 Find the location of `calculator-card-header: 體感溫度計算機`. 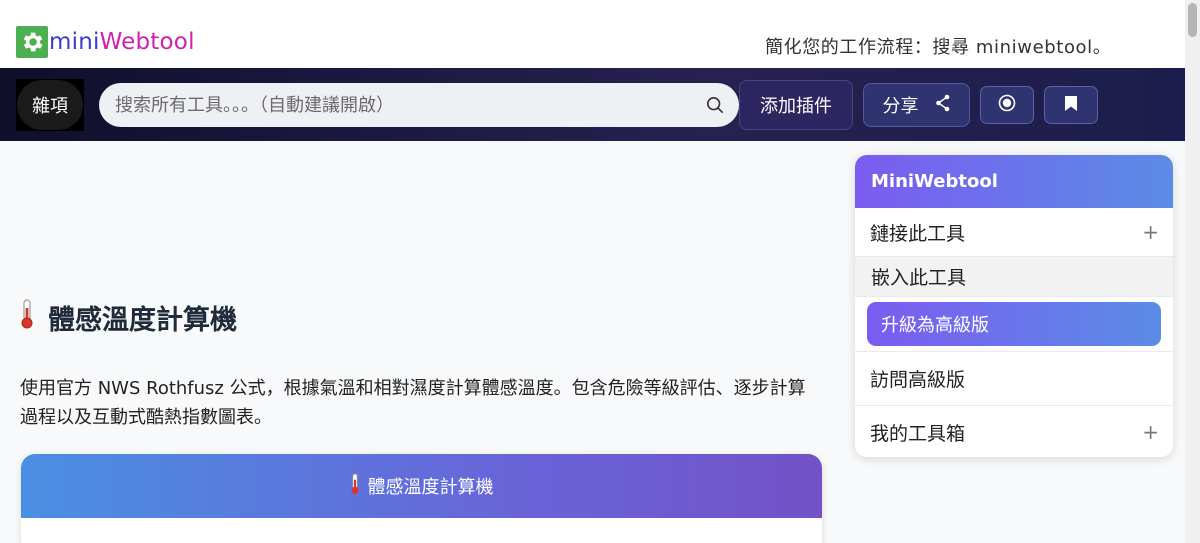

calculator-card-header: 體感溫度計算機 is located at coordinates (421, 486).